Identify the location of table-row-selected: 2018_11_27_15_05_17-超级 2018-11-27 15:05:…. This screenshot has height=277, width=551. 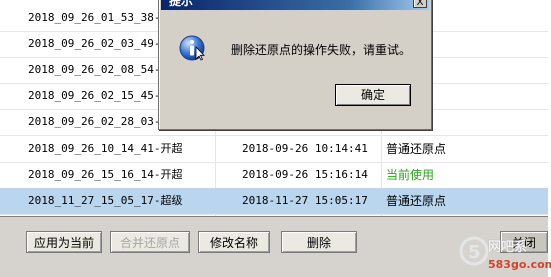
(274, 201).